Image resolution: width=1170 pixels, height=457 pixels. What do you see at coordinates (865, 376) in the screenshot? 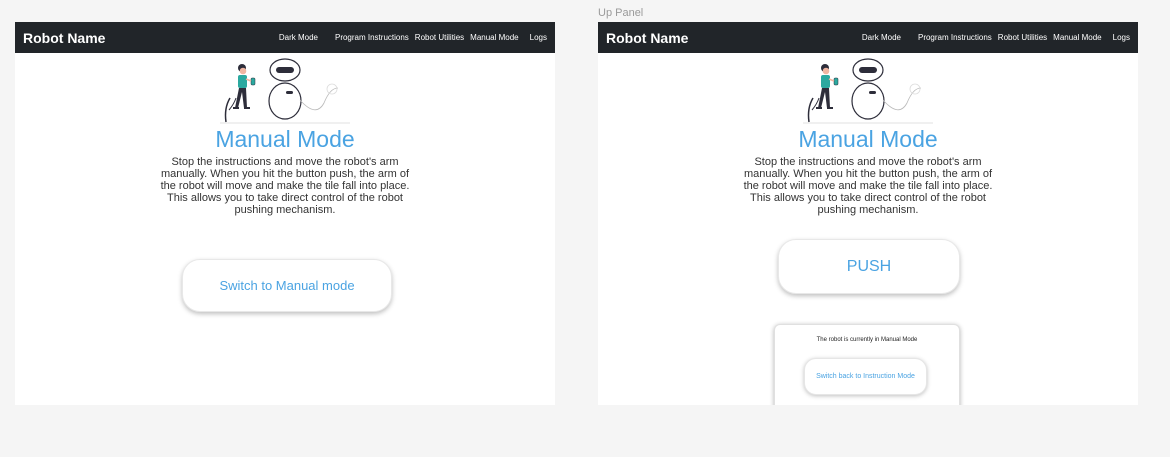
I see `switch-back-button: Switch back to Instruction Mode` at bounding box center [865, 376].